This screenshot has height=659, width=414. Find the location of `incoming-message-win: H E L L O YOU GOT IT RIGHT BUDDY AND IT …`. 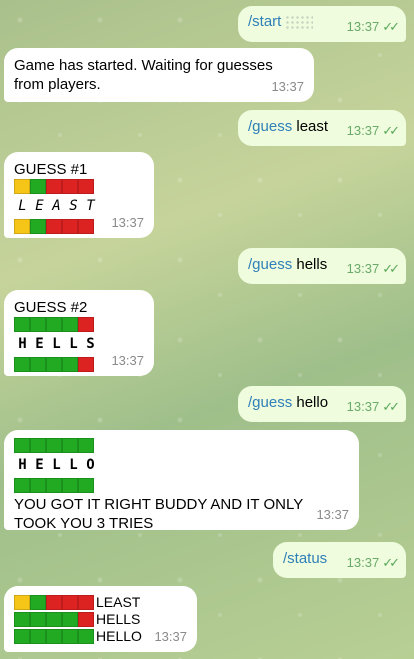

incoming-message-win: H E L L O YOU GOT IT RIGHT BUDDY AND IT … is located at coordinates (181, 481).